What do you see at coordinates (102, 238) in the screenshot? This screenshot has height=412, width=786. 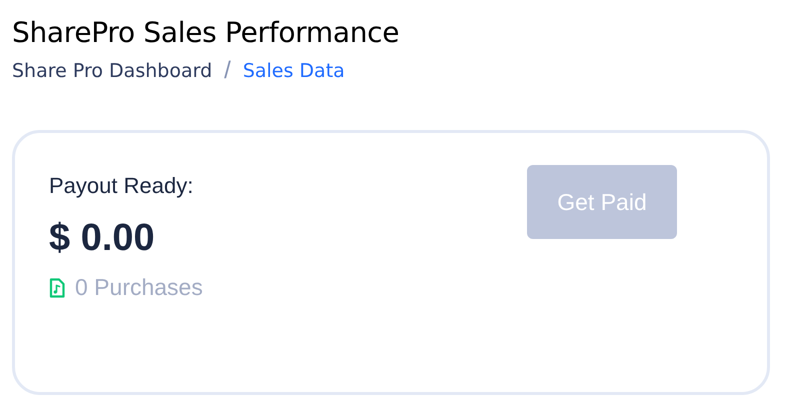 I see `payout-amount: $ 0.00` at bounding box center [102, 238].